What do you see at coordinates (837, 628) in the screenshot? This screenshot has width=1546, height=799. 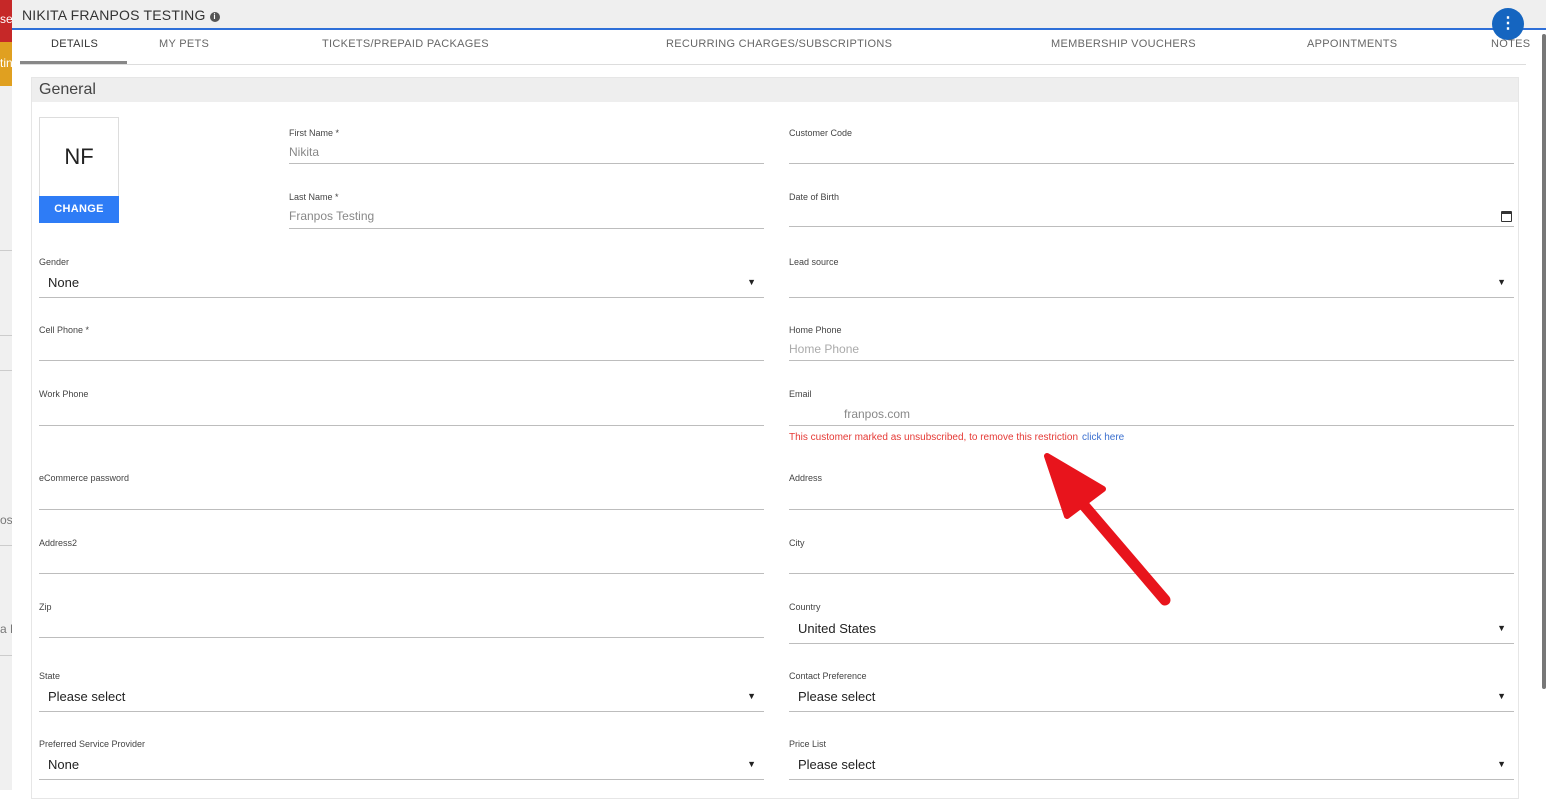 I see `country-value: United States` at bounding box center [837, 628].